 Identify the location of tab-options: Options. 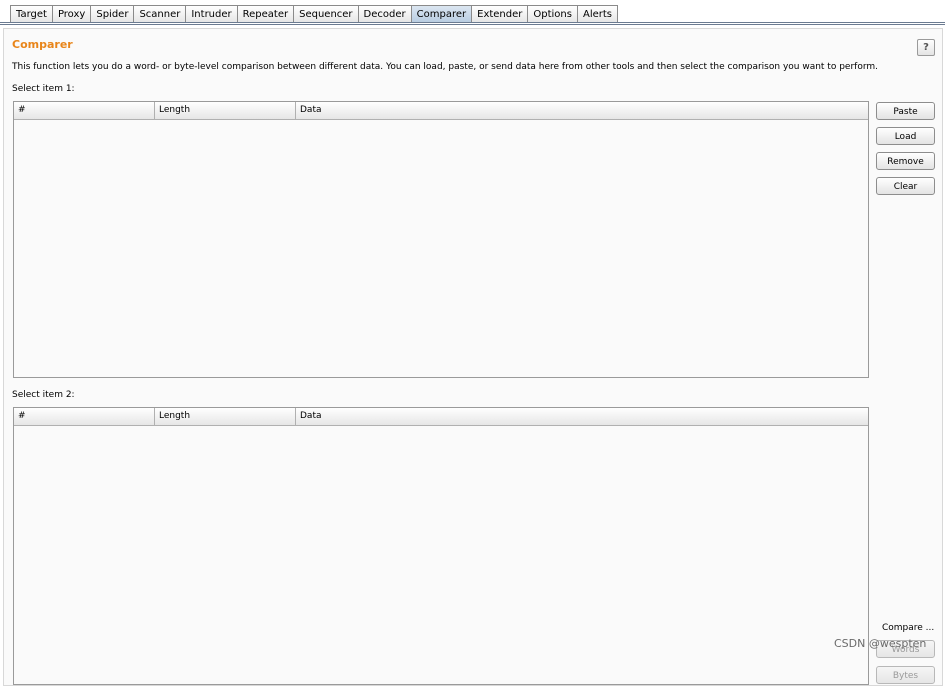
(552, 13).